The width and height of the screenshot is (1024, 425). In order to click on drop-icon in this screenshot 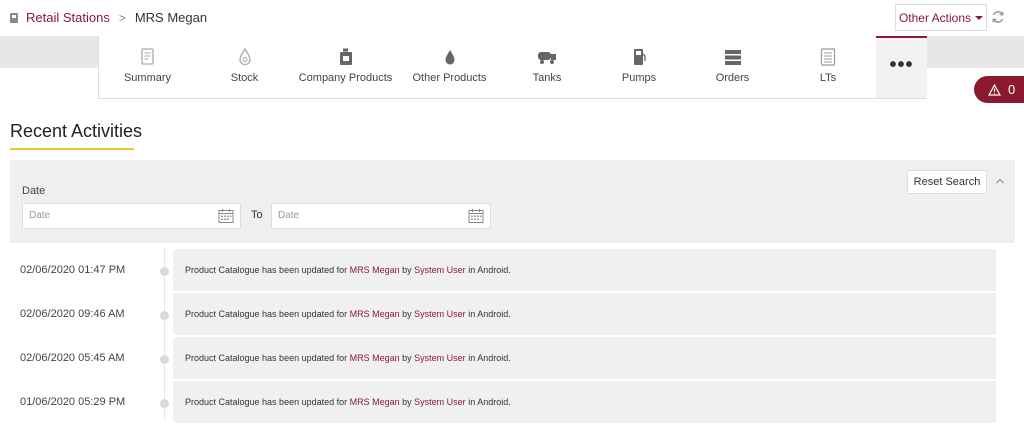, I will do `click(449, 57)`.